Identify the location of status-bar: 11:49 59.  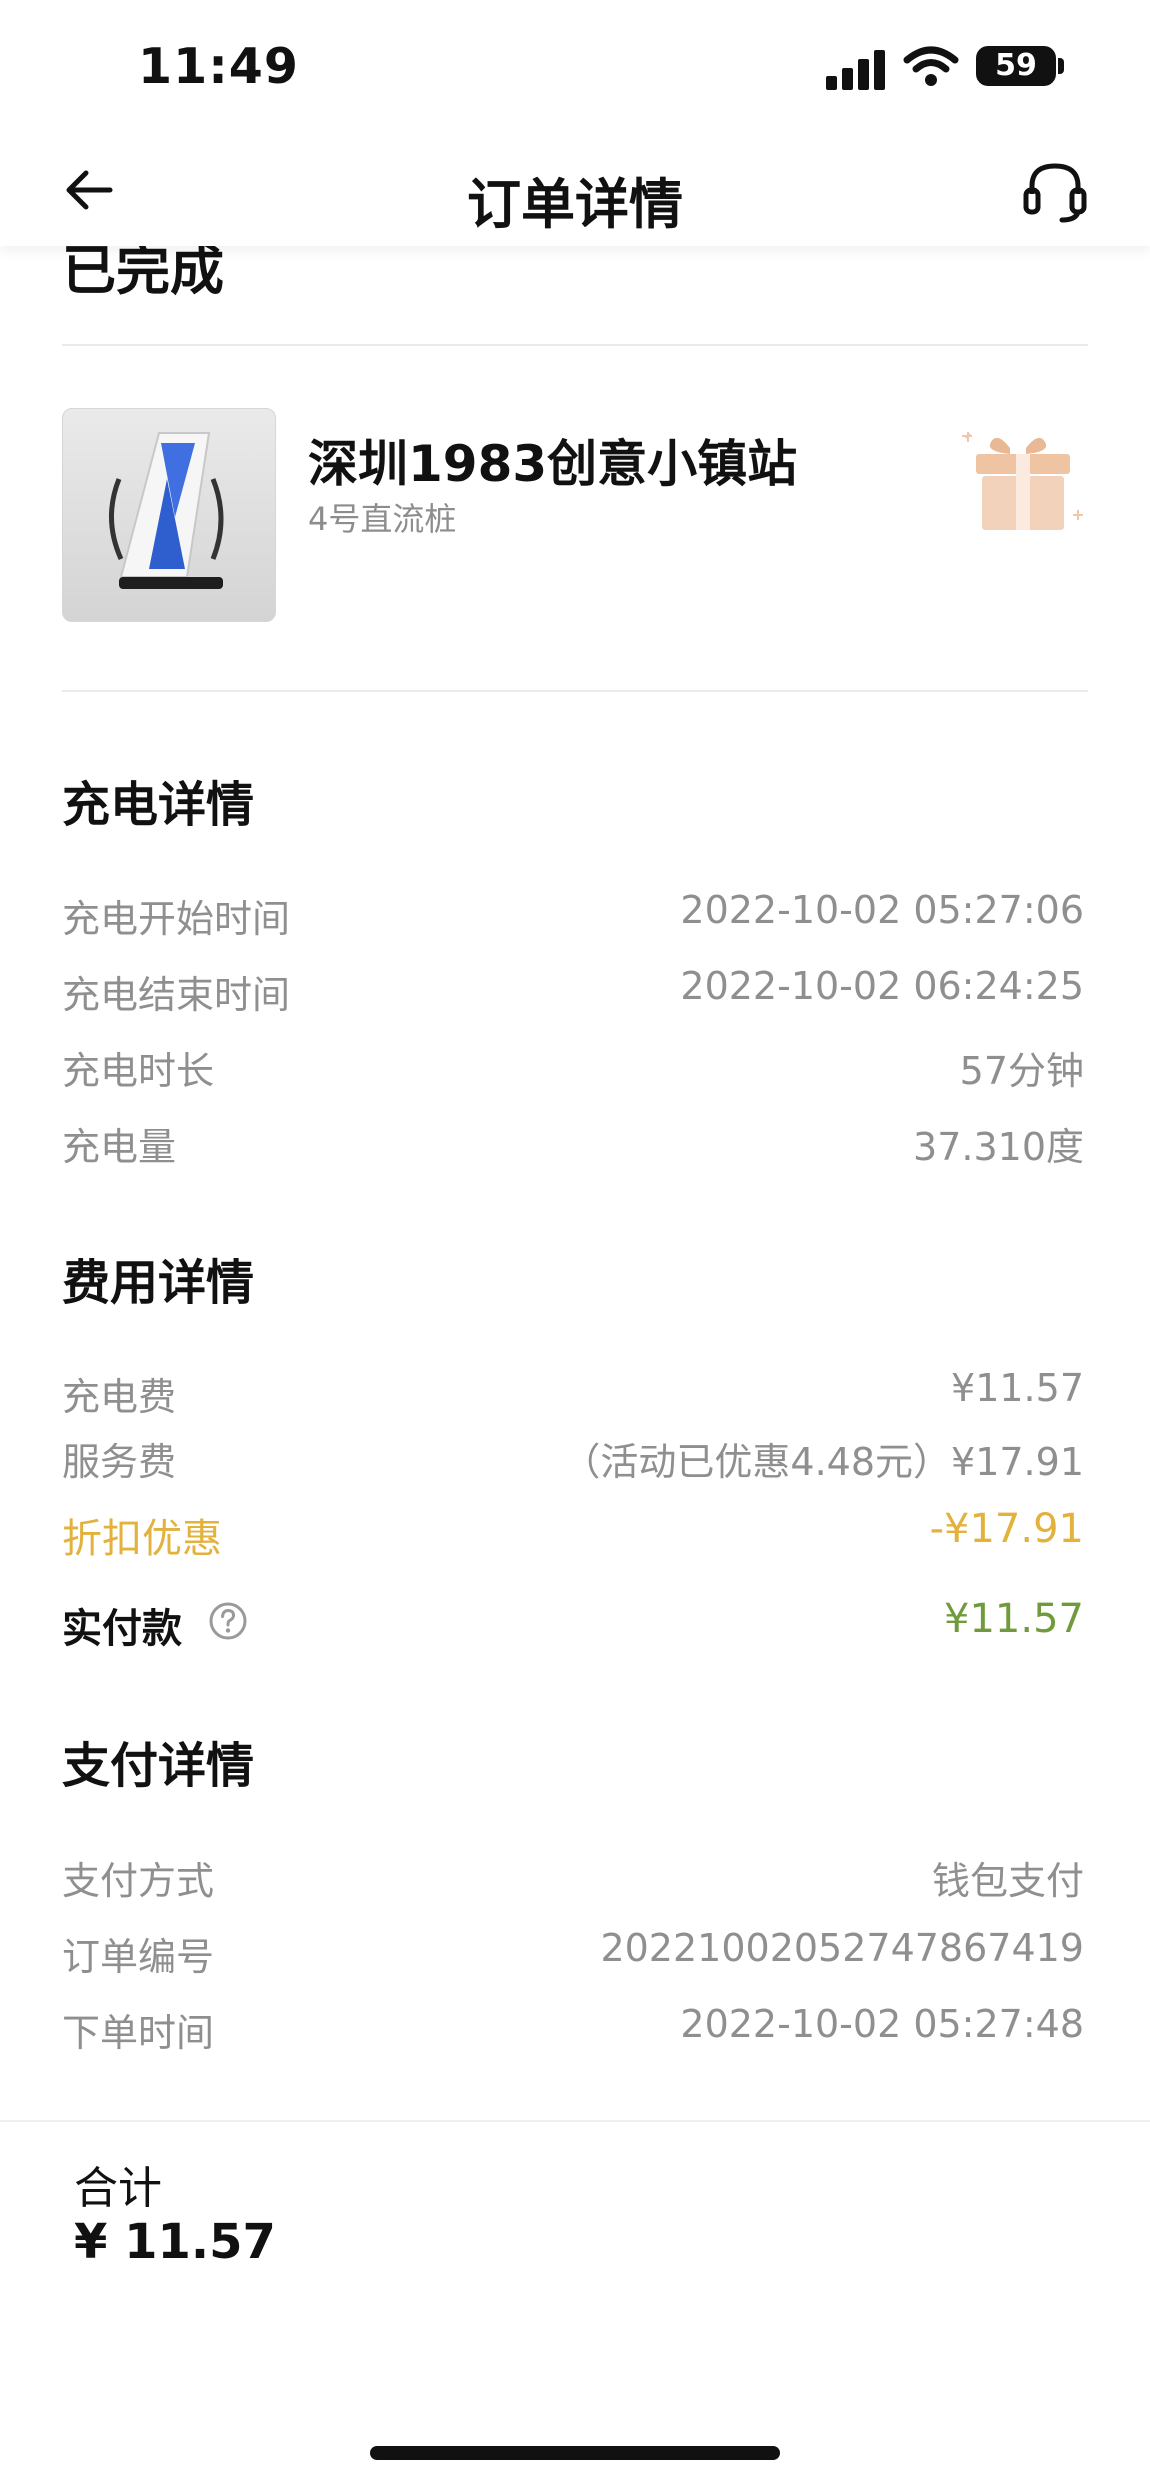
(575, 70).